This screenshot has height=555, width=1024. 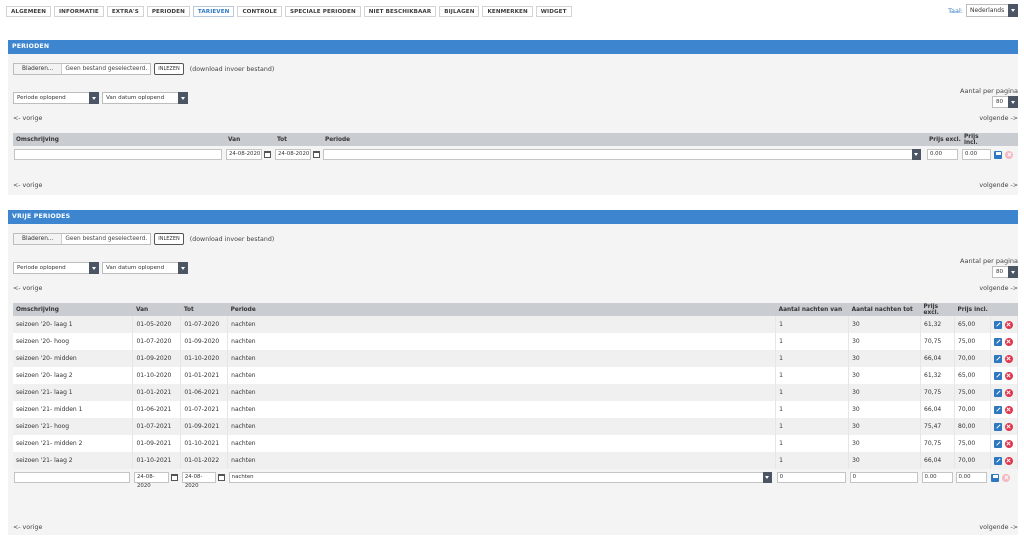 I want to click on nachten-van-input: 0, so click(x=811, y=477).